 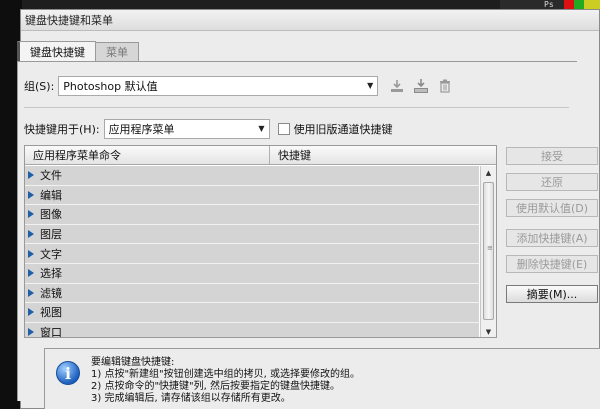 I want to click on shortcuts-for-row: 快捷键用于(H): 应用程序菜单 ▼ 使用旧版通道快捷键, so click(x=208, y=129).